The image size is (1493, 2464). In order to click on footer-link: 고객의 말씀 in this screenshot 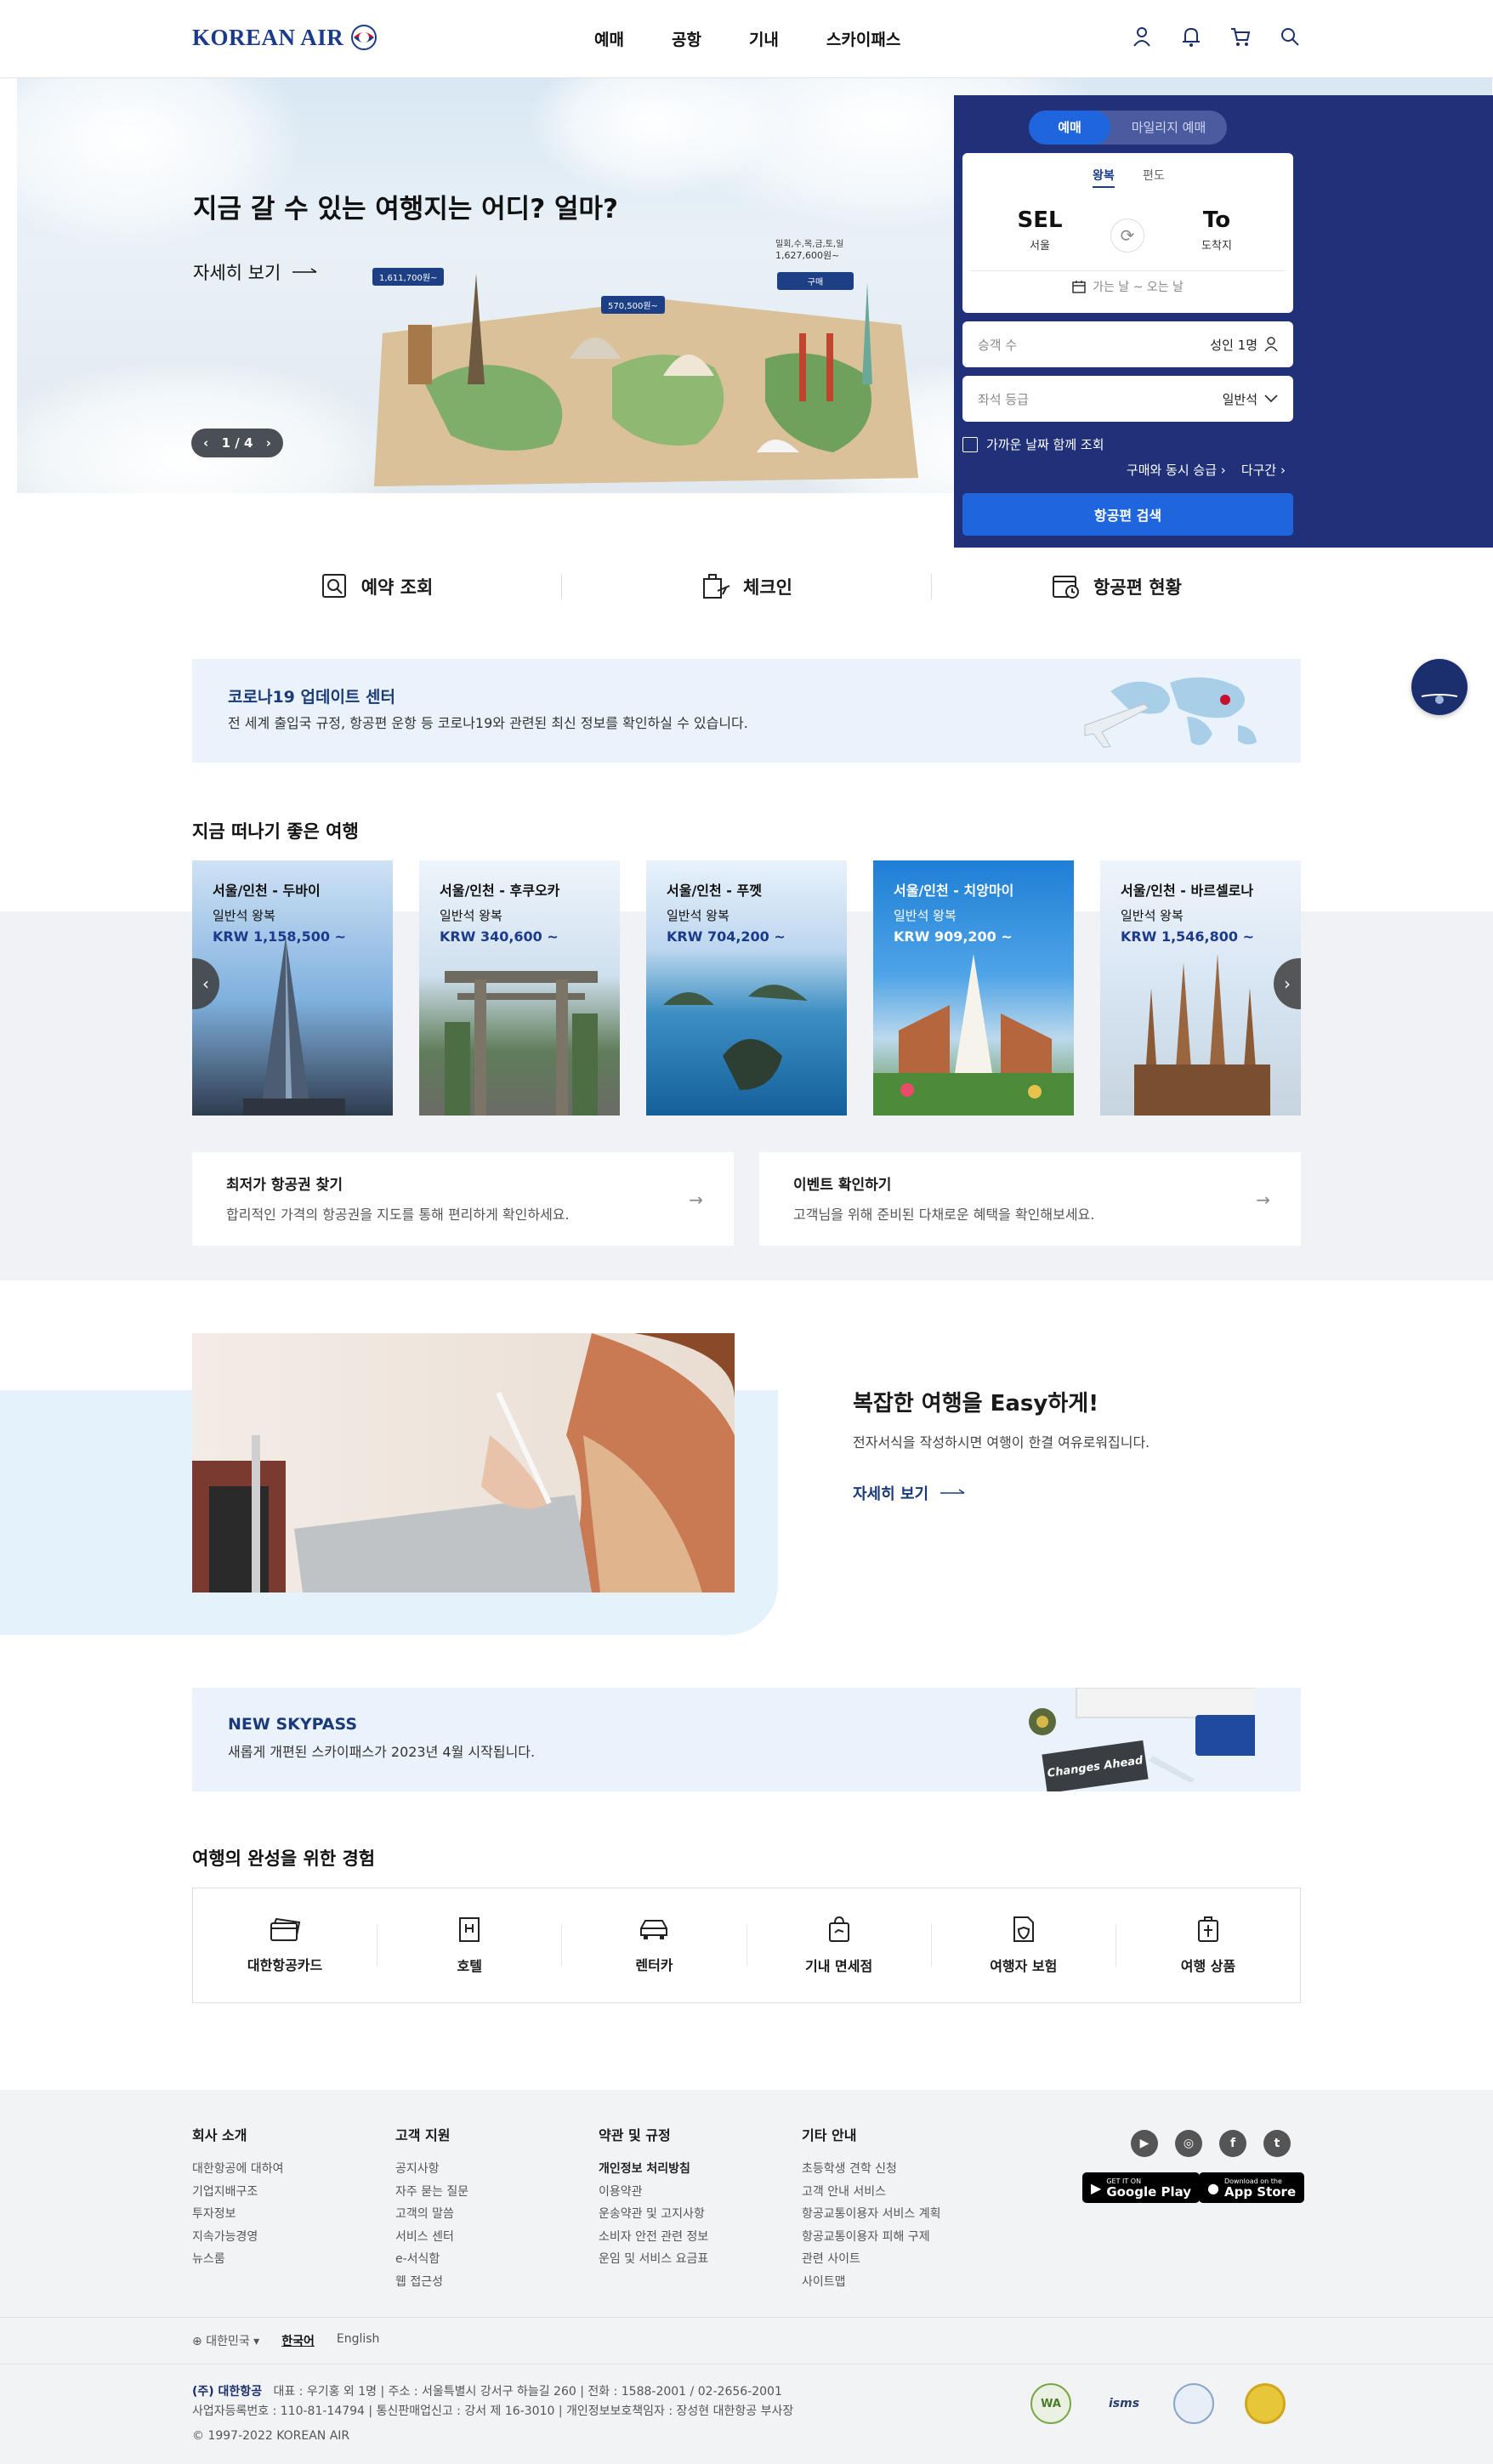, I will do `click(431, 2214)`.